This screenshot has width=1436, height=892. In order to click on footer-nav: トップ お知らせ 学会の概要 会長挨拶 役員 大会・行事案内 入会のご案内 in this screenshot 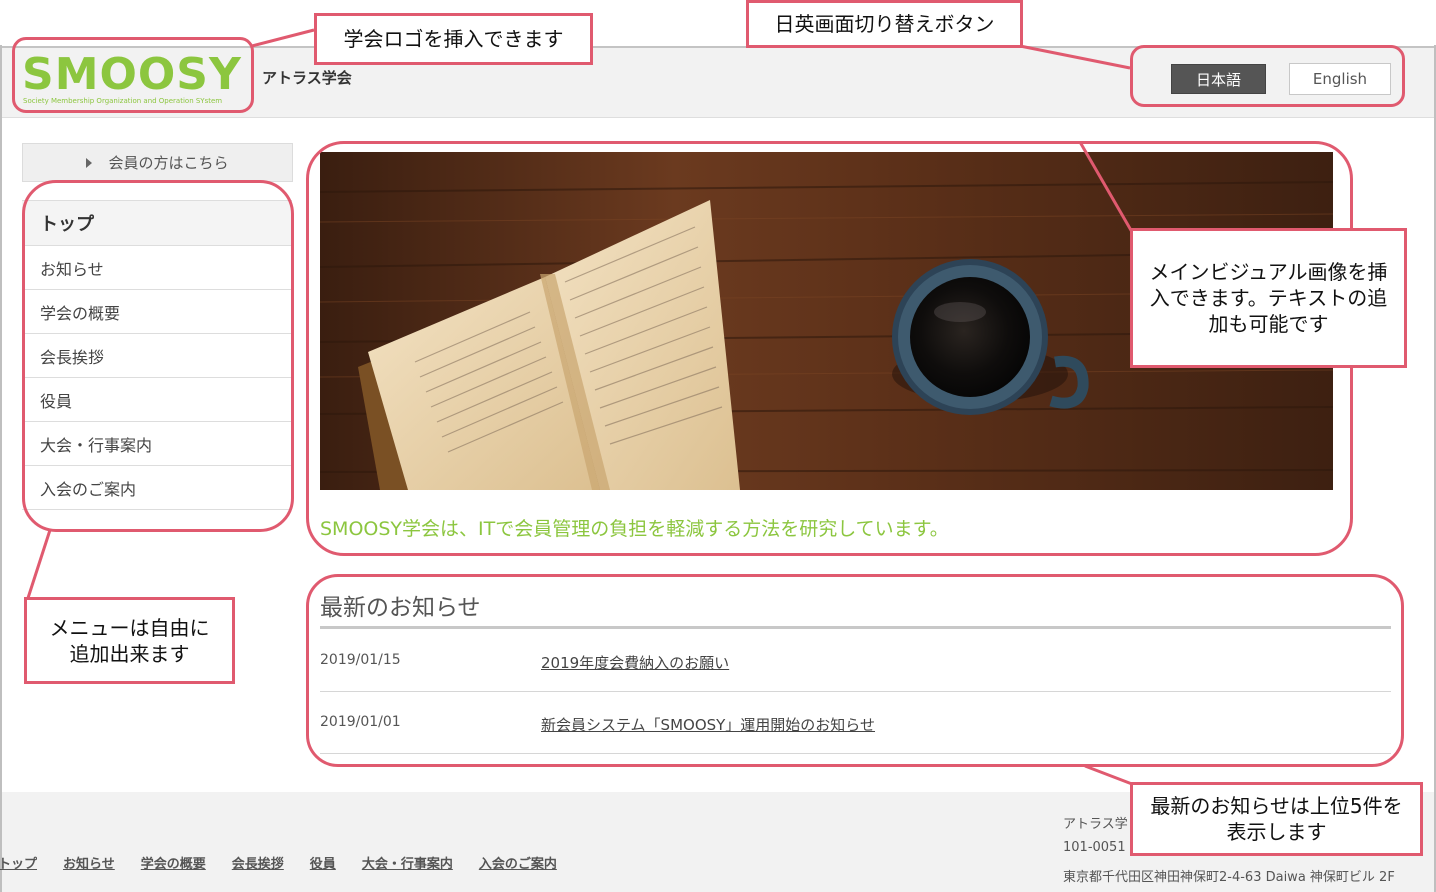, I will do `click(291, 862)`.